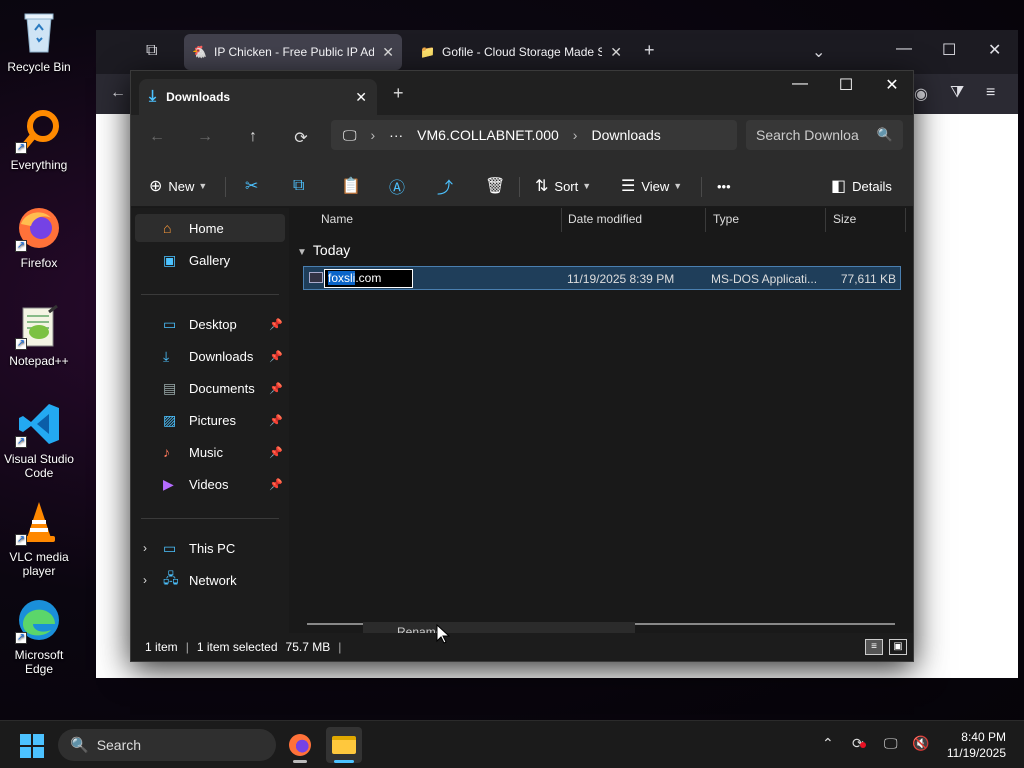 The height and width of the screenshot is (768, 1024). Describe the element at coordinates (151, 51) in the screenshot. I see `tab-overview-icon: ⧉` at that location.